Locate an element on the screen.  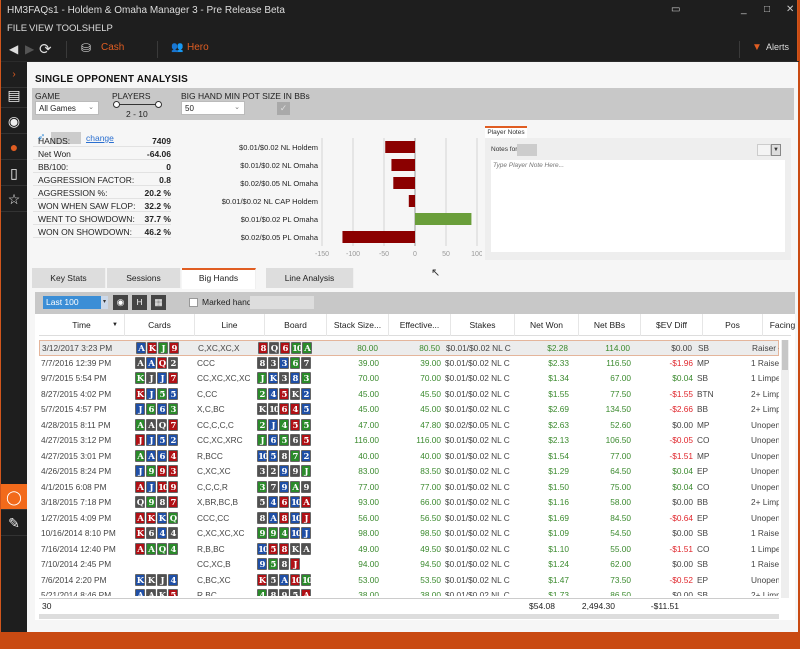
menu-file: FILE is located at coordinates (17, 28).